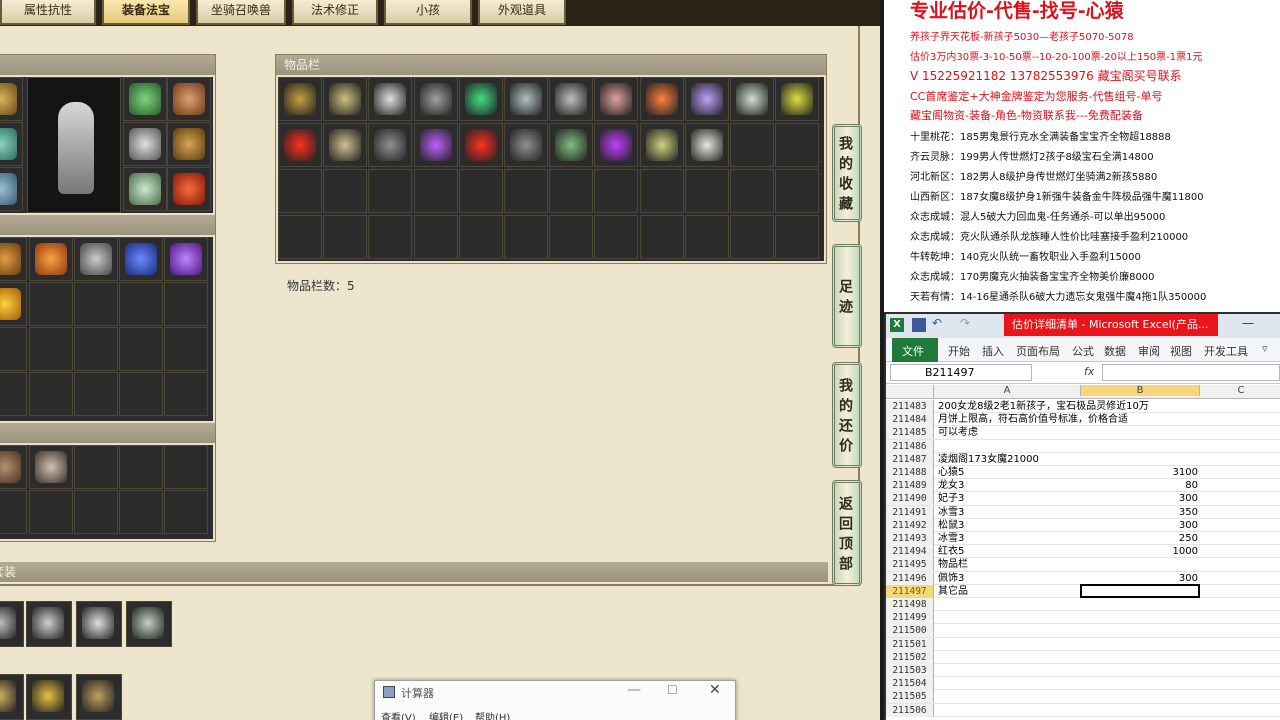 The width and height of the screenshot is (1280, 720). Describe the element at coordinates (1083, 446) in the screenshot. I see `table-row: 211486` at that location.